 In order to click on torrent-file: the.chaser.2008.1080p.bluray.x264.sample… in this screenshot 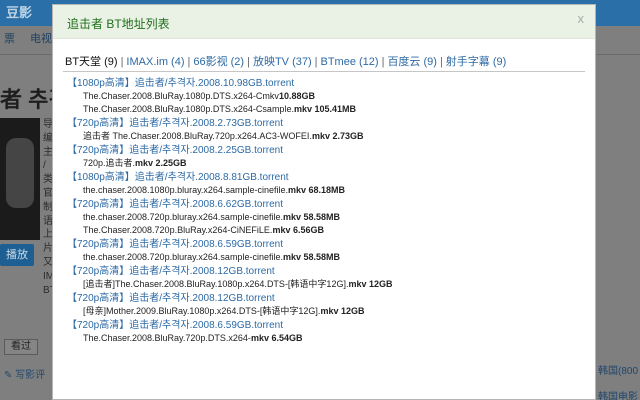, I will do `click(327, 190)`.